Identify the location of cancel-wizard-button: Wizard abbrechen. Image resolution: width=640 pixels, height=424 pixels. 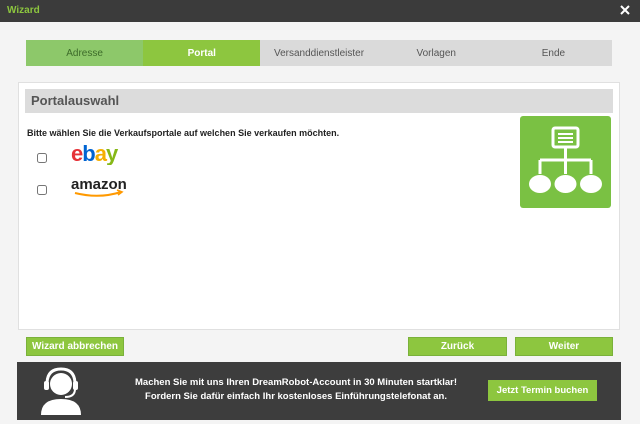
(75, 346).